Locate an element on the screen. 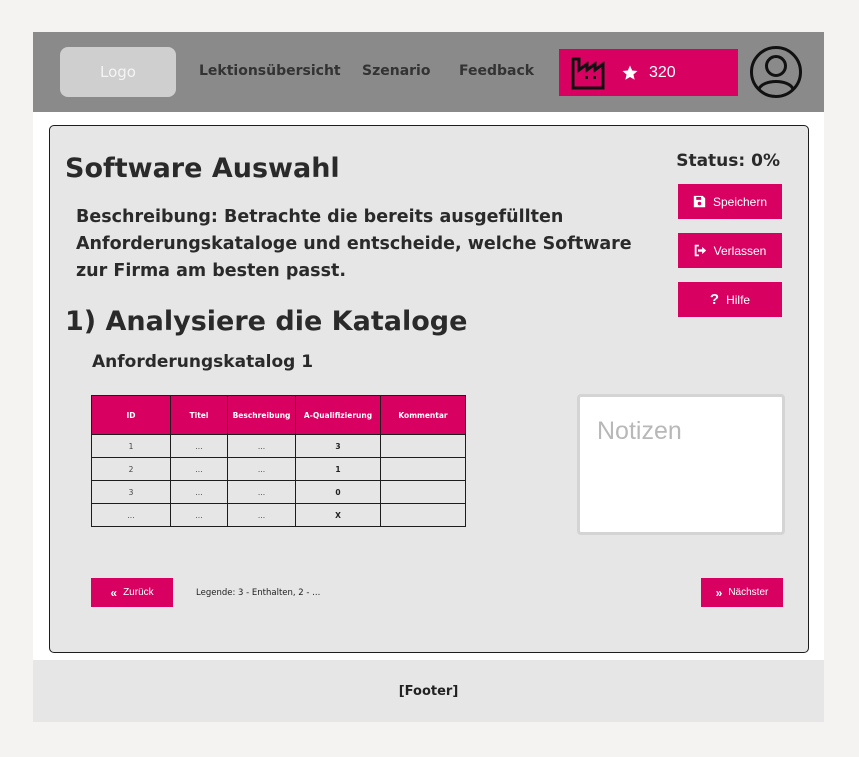  cell-a-qualifizierung: X is located at coordinates (338, 515).